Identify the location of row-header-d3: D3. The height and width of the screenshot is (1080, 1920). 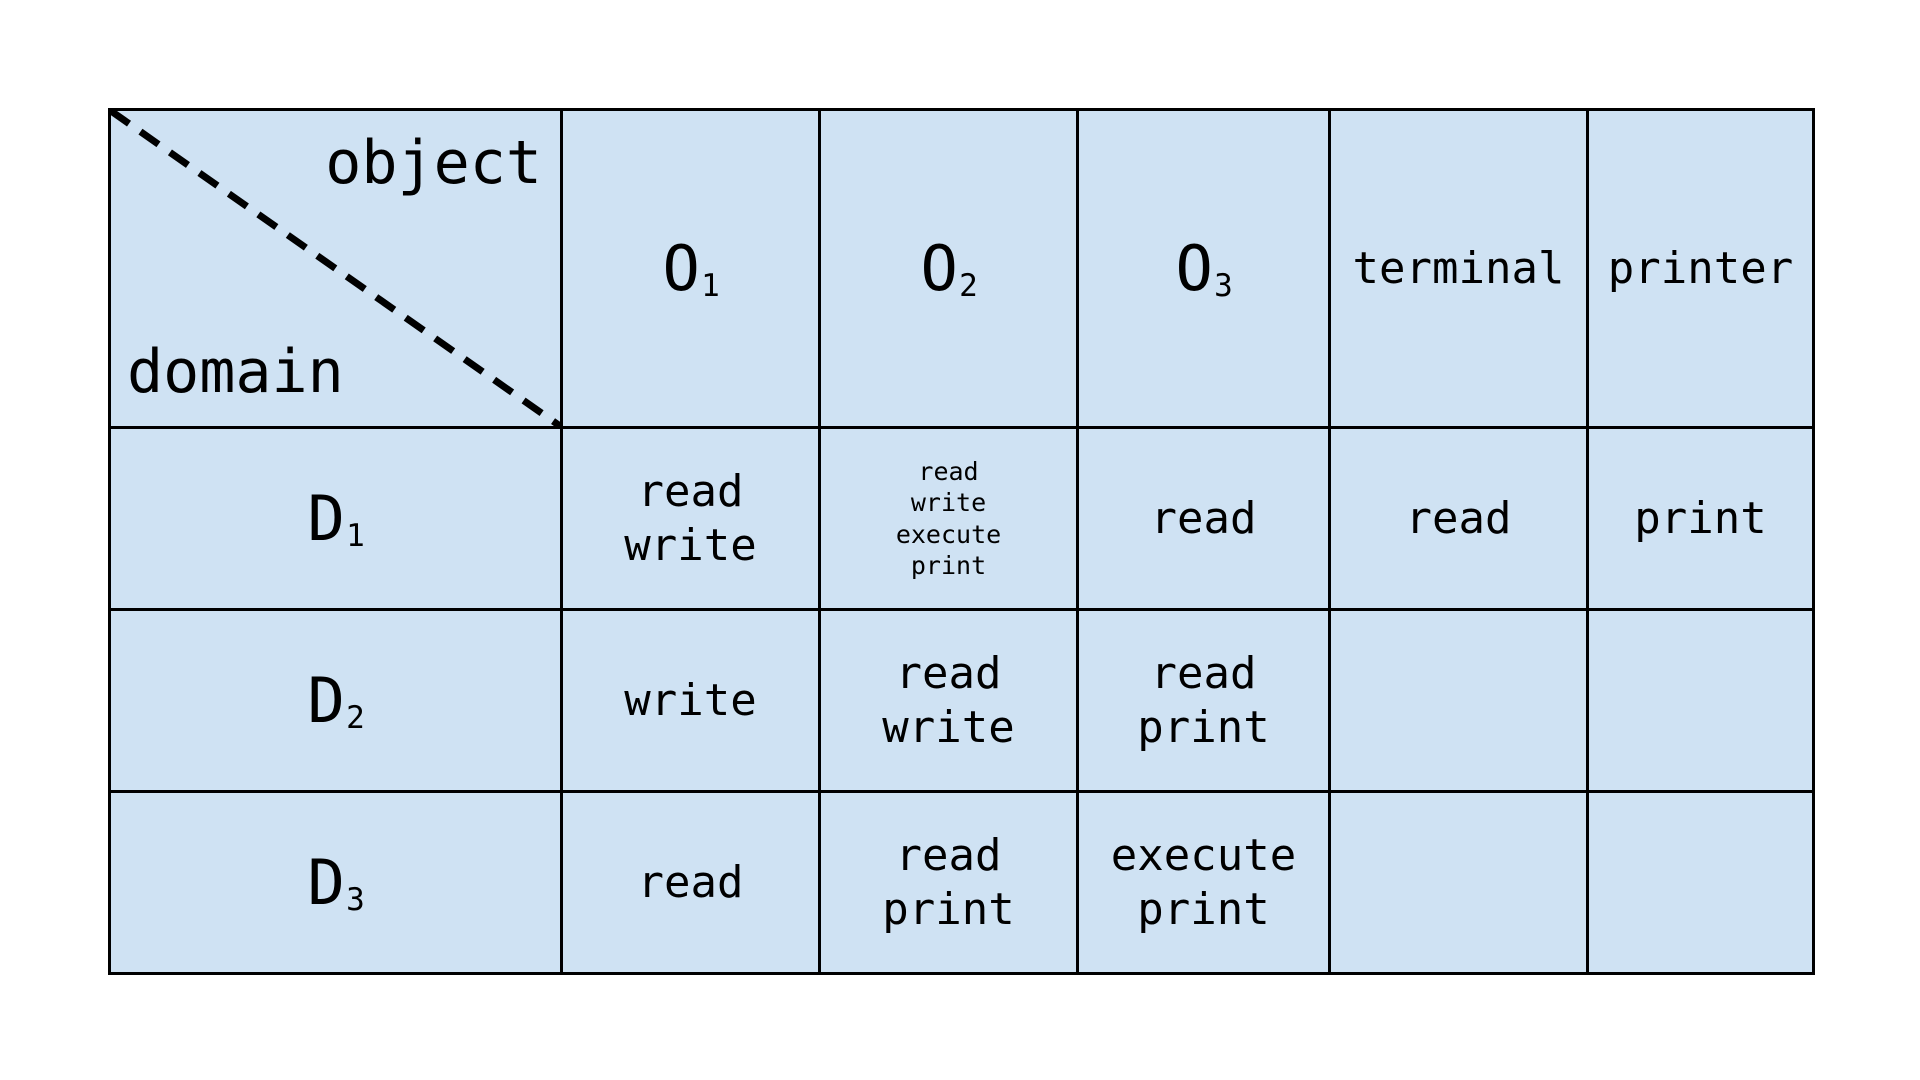
(335, 882).